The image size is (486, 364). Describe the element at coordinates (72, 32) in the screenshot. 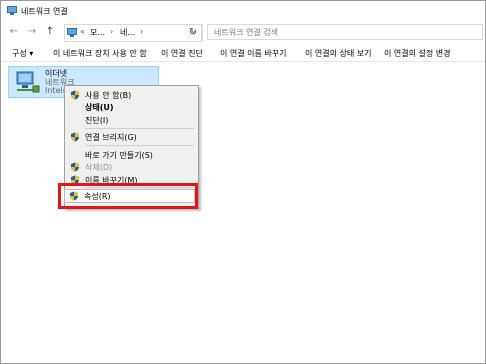

I see `control-panel-icon` at that location.